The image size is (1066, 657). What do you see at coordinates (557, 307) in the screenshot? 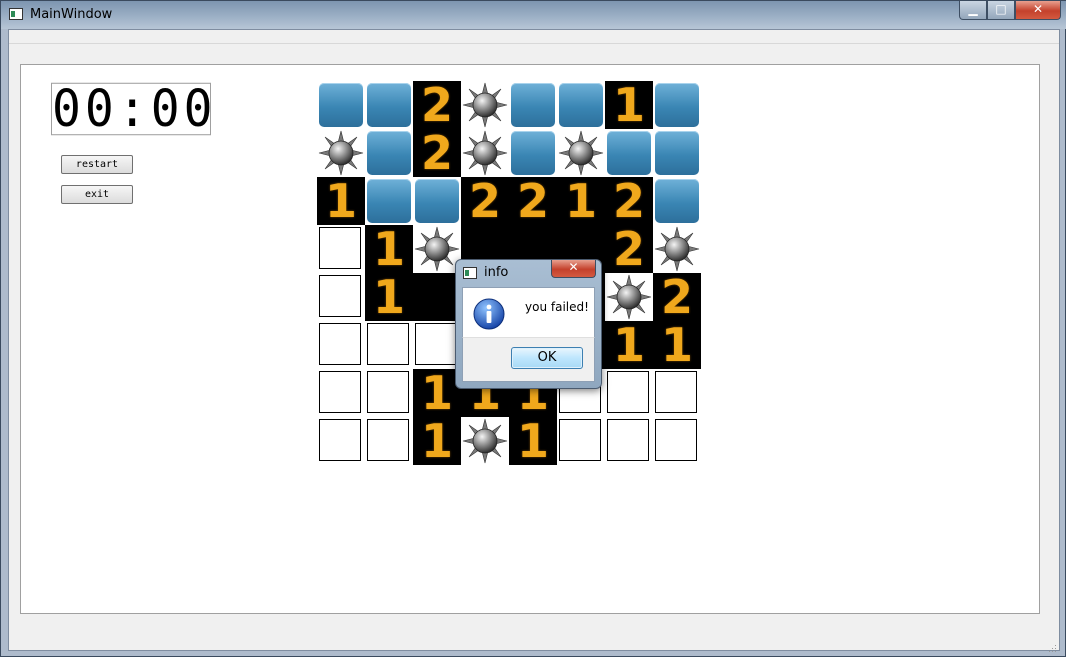
I see `dialog-message: you failed!` at bounding box center [557, 307].